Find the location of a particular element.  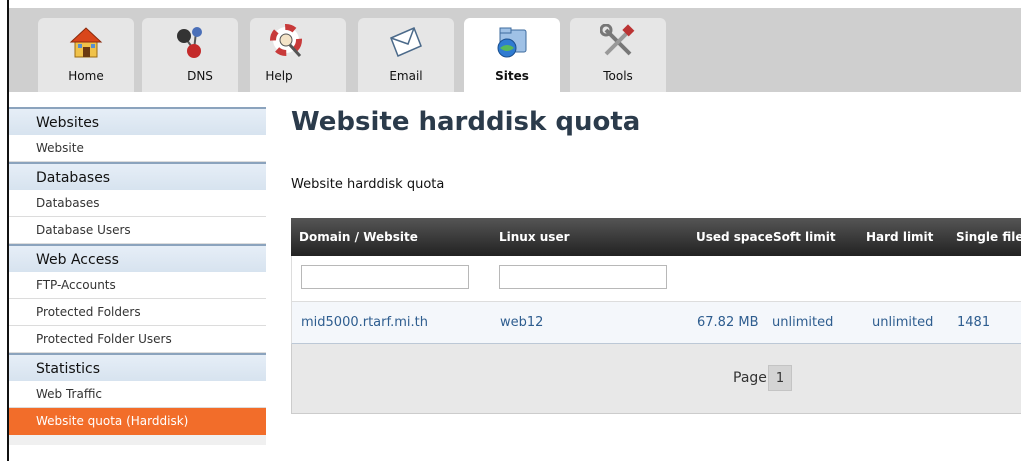

tab-home: Home is located at coordinates (86, 55).